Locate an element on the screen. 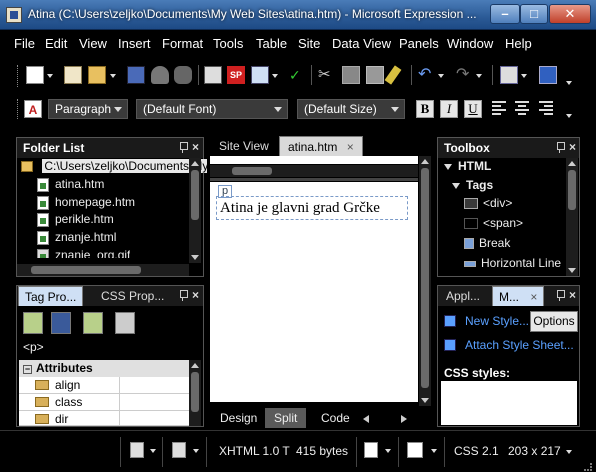 This screenshot has width=596, height=472. menu-file: File is located at coordinates (24, 43).